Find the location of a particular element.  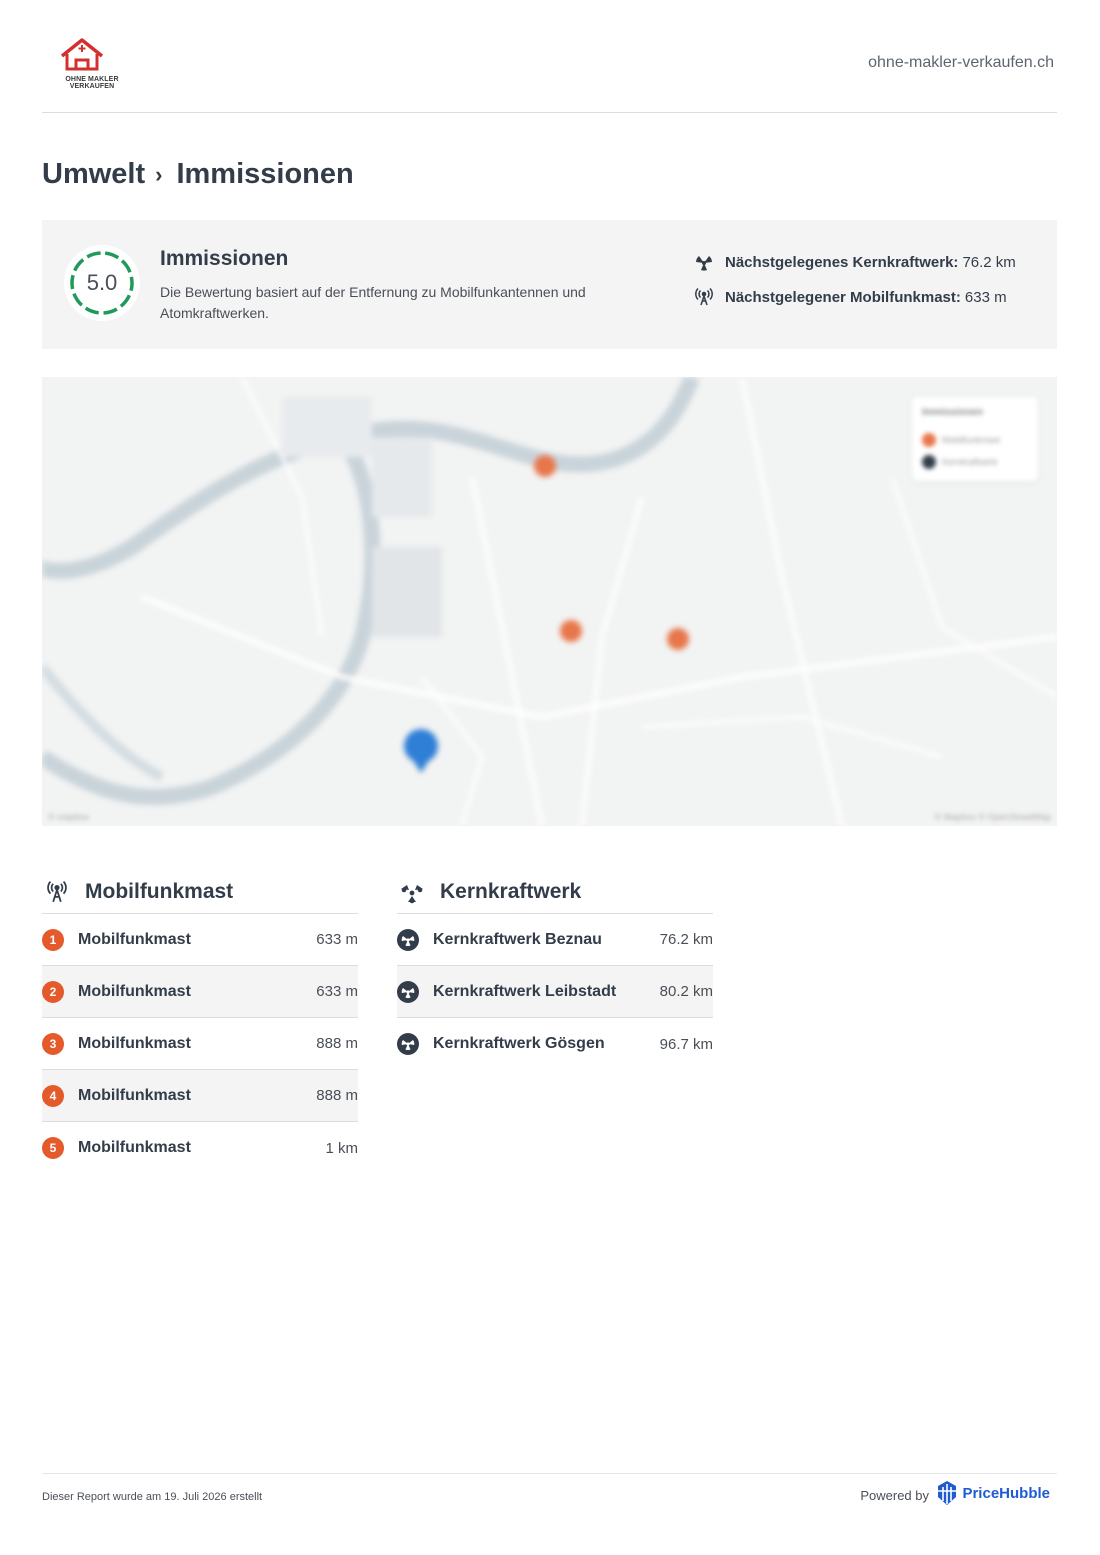

row-distance: 80.2 km is located at coordinates (686, 991).